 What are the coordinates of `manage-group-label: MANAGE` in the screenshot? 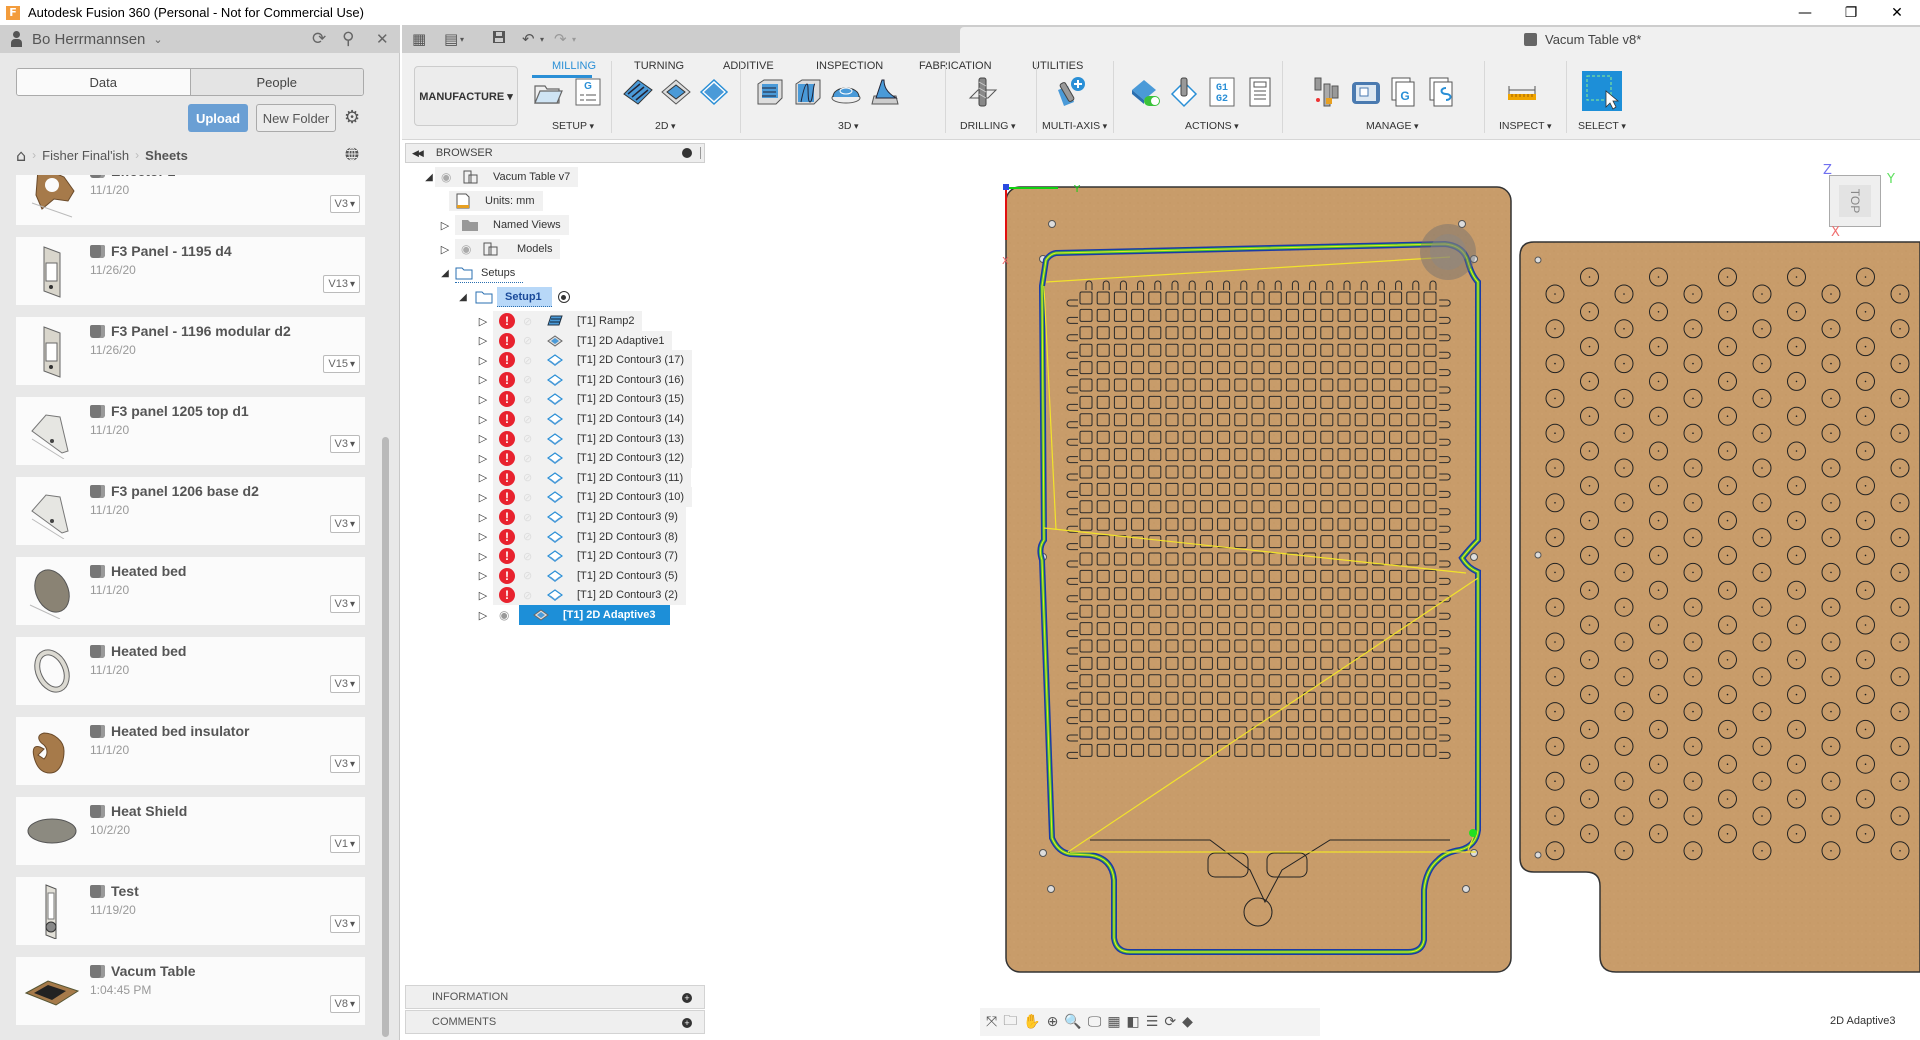 It's located at (1392, 126).